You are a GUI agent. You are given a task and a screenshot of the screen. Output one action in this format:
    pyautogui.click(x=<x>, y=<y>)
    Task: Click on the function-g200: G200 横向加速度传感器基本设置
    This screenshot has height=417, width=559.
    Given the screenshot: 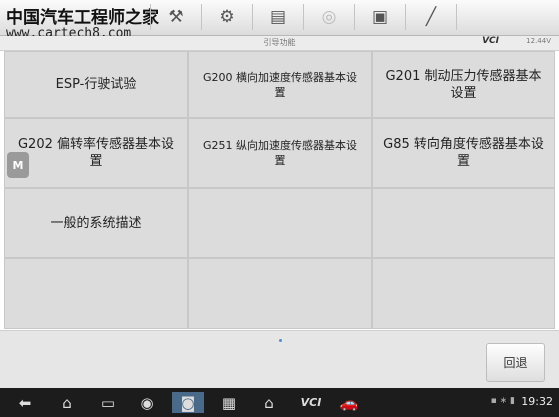 What is the action you would take?
    pyautogui.click(x=280, y=84)
    